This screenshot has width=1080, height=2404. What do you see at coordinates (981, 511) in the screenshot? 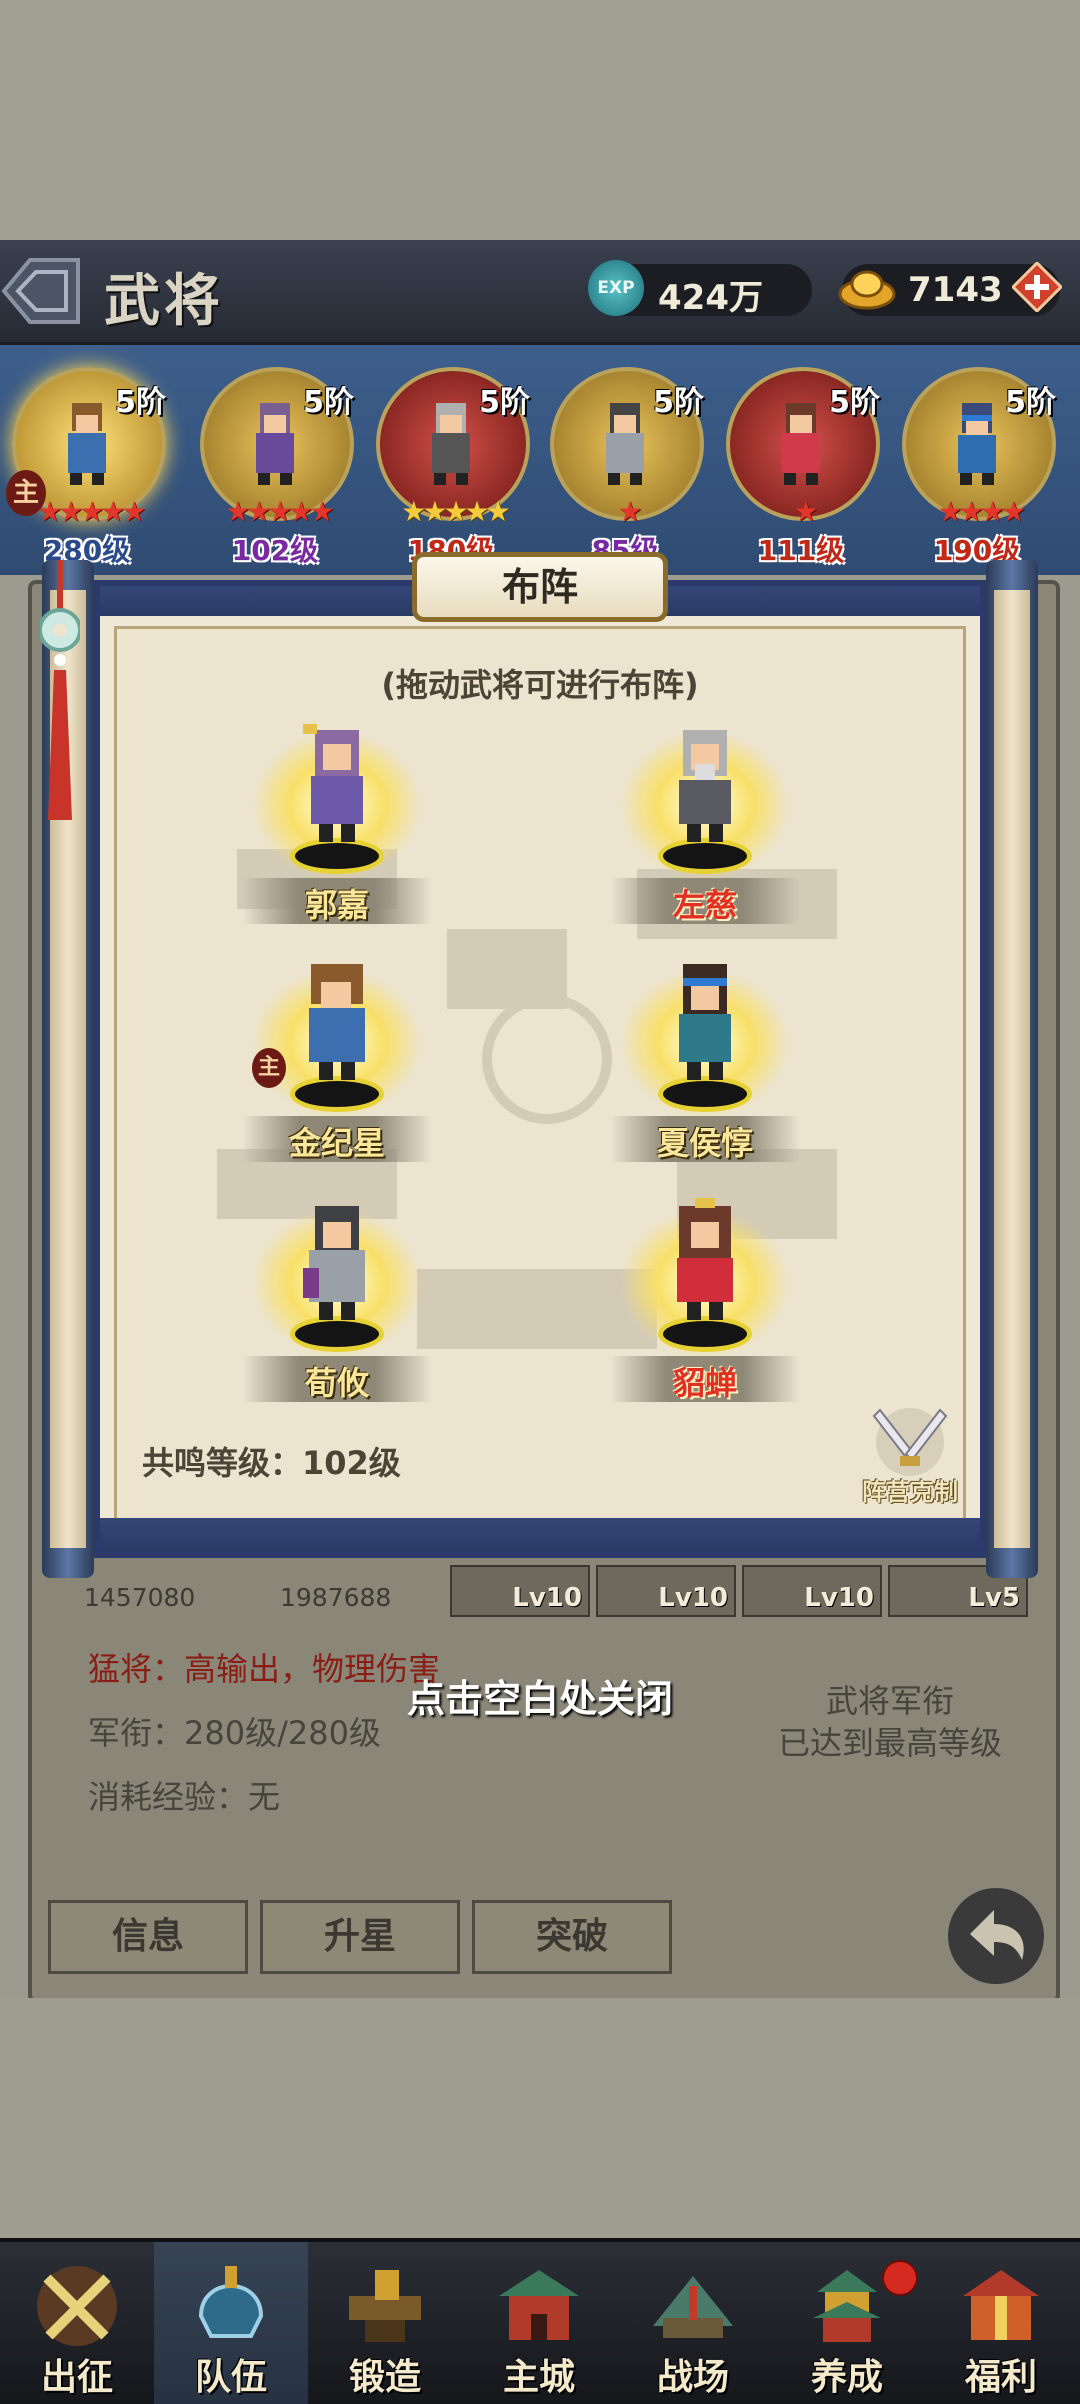
I see `hero-stars: ★★★★` at bounding box center [981, 511].